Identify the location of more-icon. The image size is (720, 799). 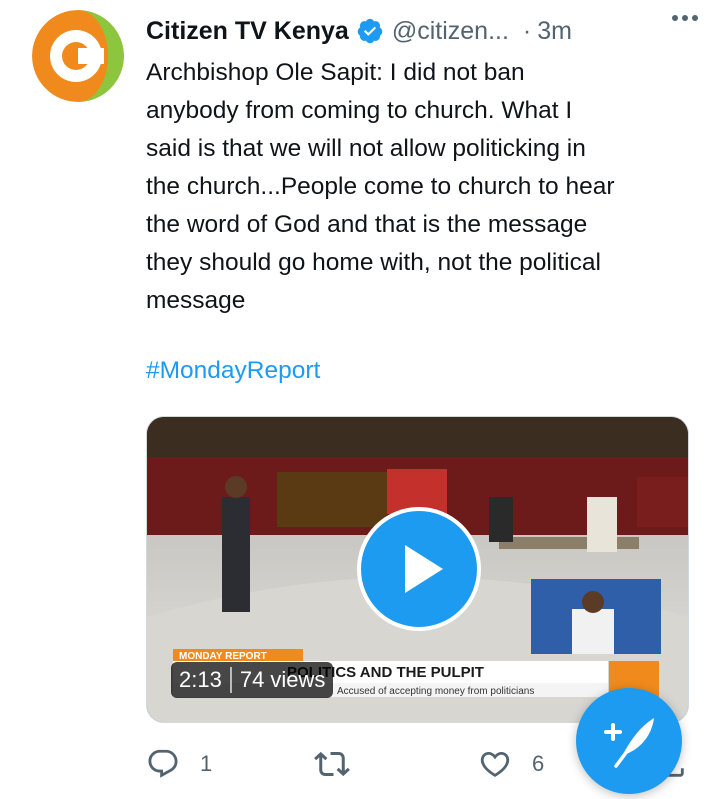
(687, 18).